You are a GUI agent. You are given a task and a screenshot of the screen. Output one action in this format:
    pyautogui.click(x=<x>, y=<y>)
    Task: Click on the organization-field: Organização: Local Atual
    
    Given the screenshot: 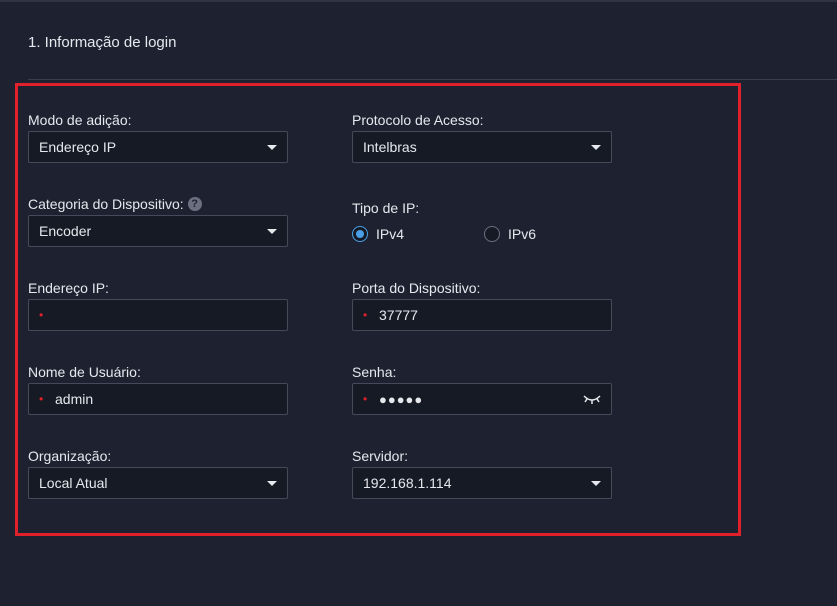 What is the action you would take?
    pyautogui.click(x=158, y=473)
    